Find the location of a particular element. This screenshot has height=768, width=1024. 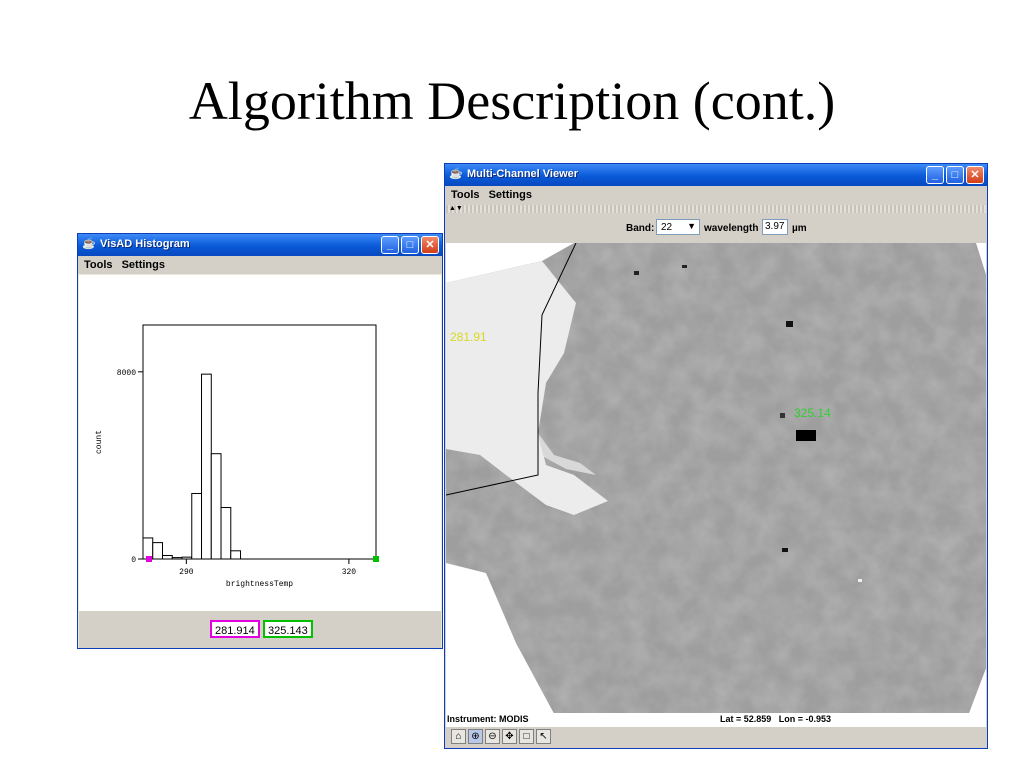

window-title: VisAD Histogram is located at coordinates (145, 244).